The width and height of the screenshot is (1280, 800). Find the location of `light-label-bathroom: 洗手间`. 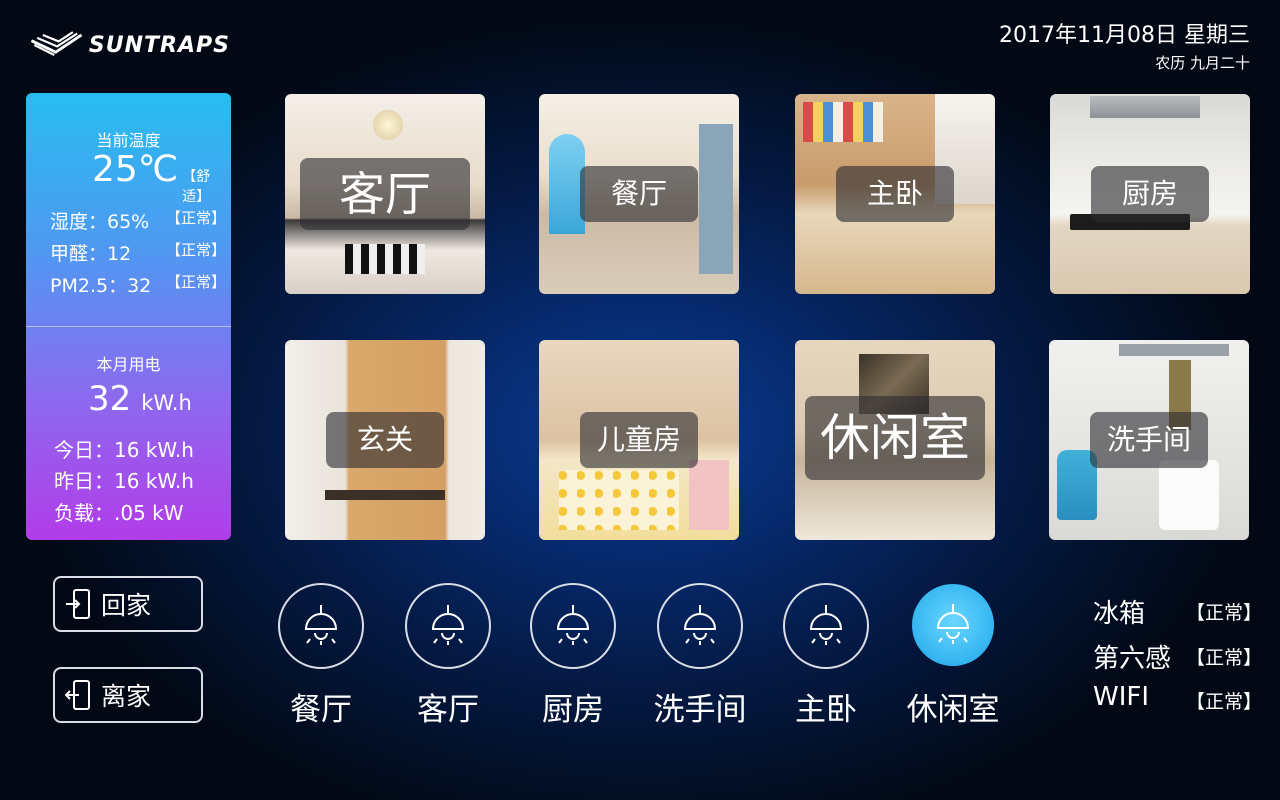

light-label-bathroom: 洗手间 is located at coordinates (700, 710).